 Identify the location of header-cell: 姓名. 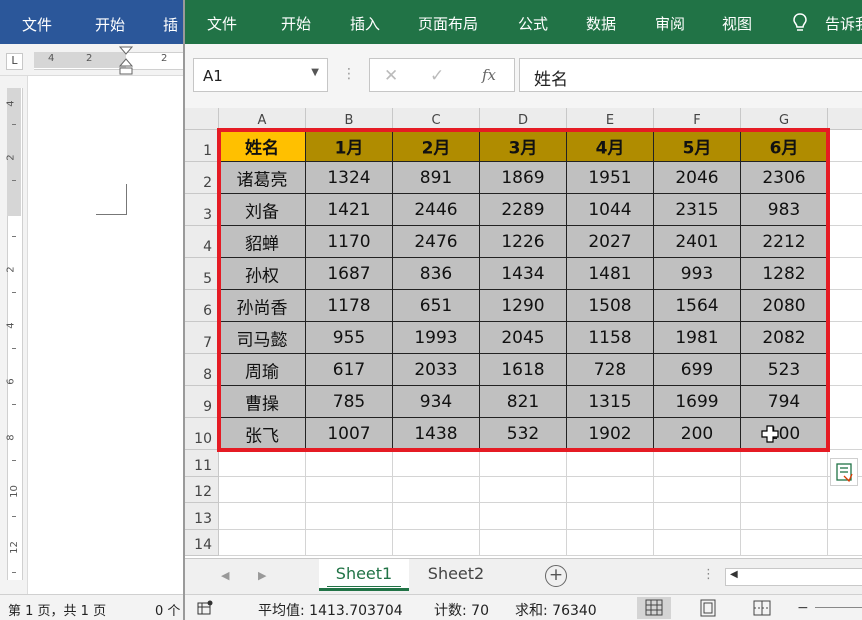
(262, 146).